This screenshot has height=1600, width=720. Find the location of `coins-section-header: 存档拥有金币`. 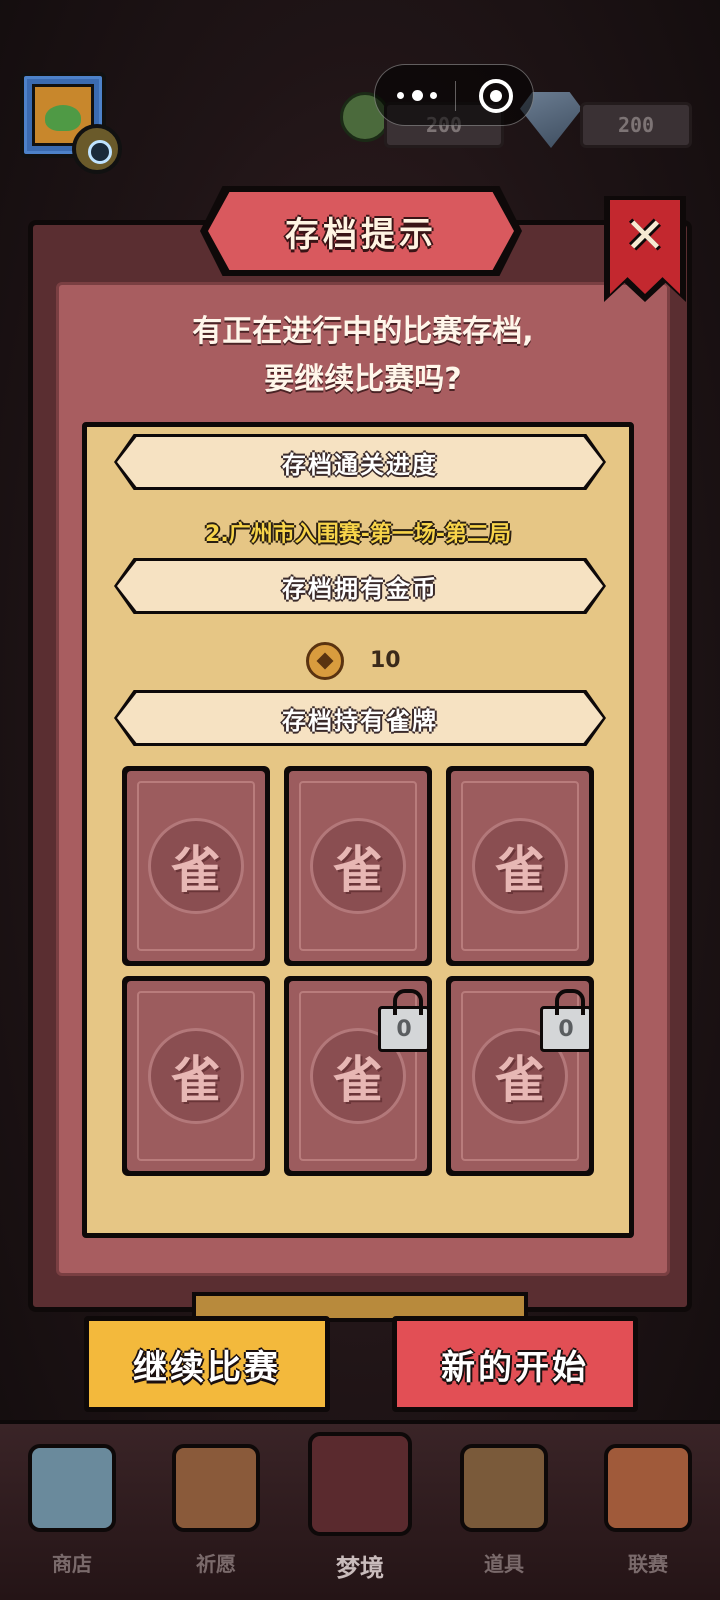

coins-section-header: 存档拥有金币 is located at coordinates (360, 586).